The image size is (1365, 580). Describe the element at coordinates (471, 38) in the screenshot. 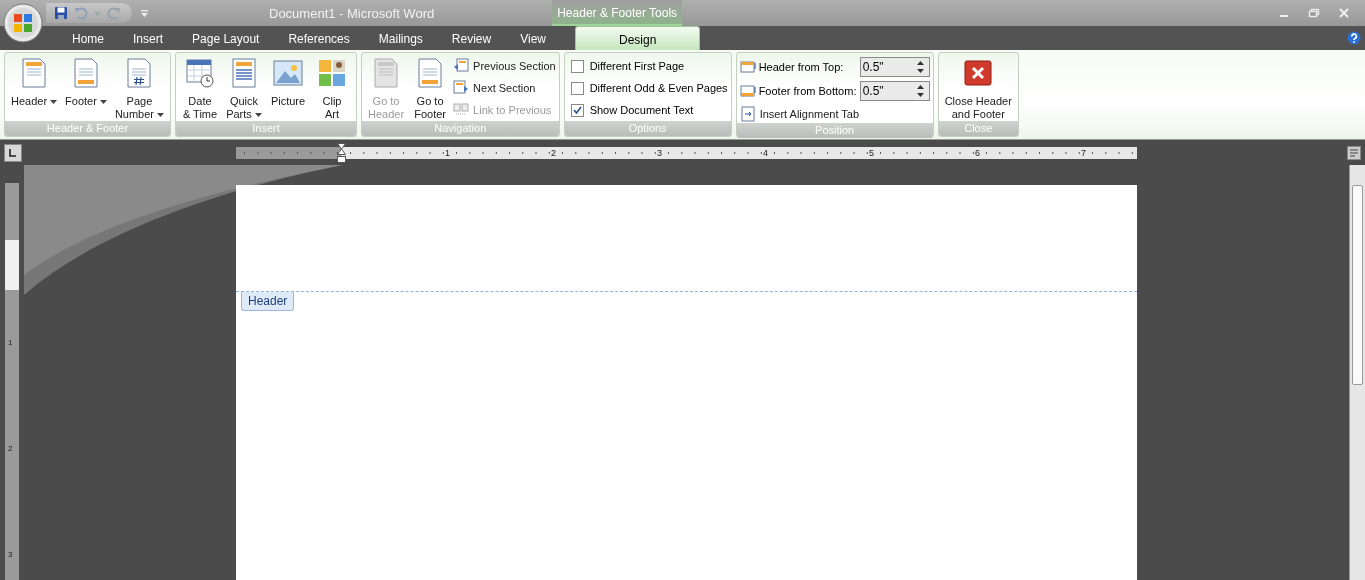

I see `ribbon-tab: Review` at that location.